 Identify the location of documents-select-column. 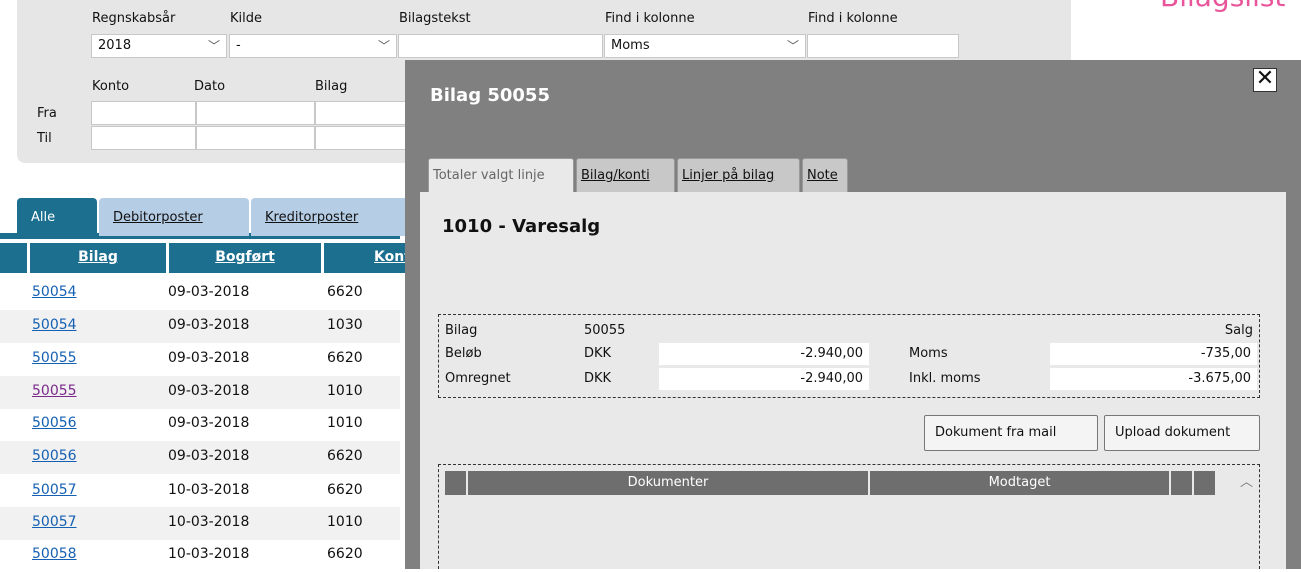
(455, 483).